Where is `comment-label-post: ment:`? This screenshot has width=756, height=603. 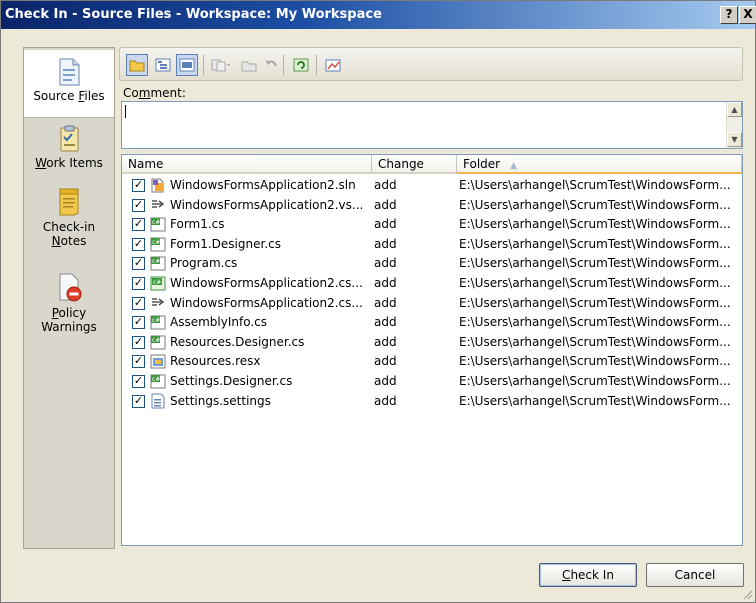 comment-label-post: ment: is located at coordinates (168, 93).